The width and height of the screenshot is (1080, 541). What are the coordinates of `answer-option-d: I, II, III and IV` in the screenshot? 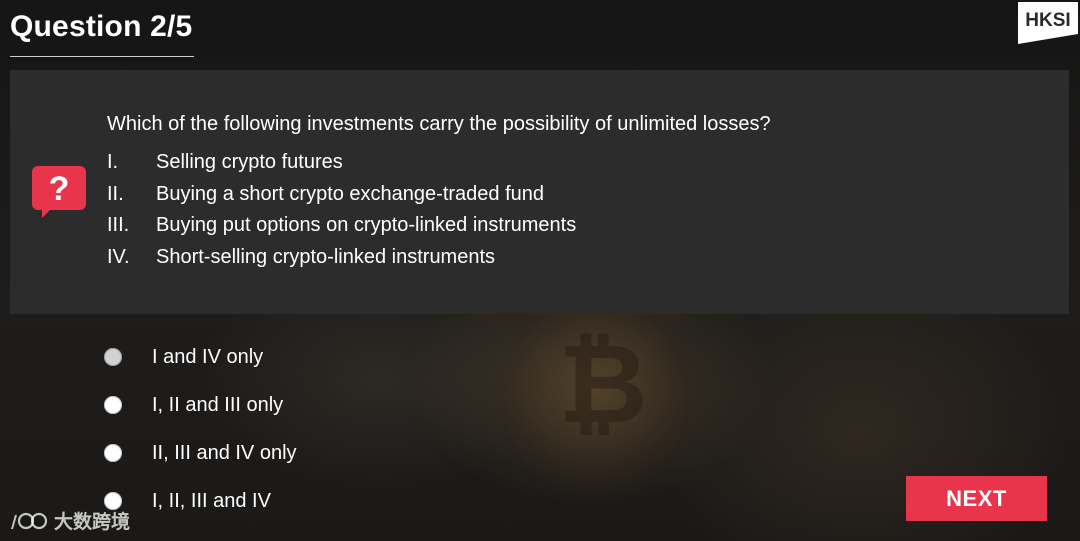 It's located at (200, 509).